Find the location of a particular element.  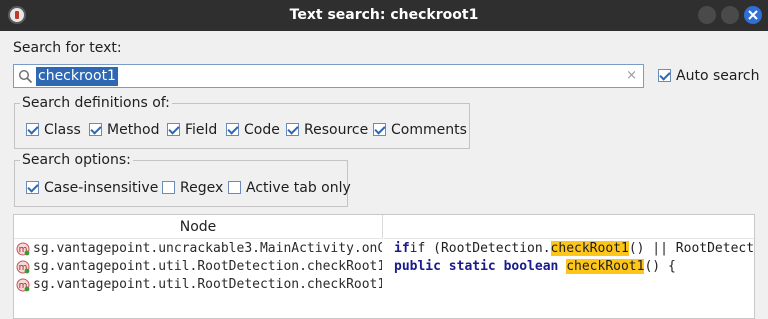

comments-checkbox: Comments is located at coordinates (420, 130).